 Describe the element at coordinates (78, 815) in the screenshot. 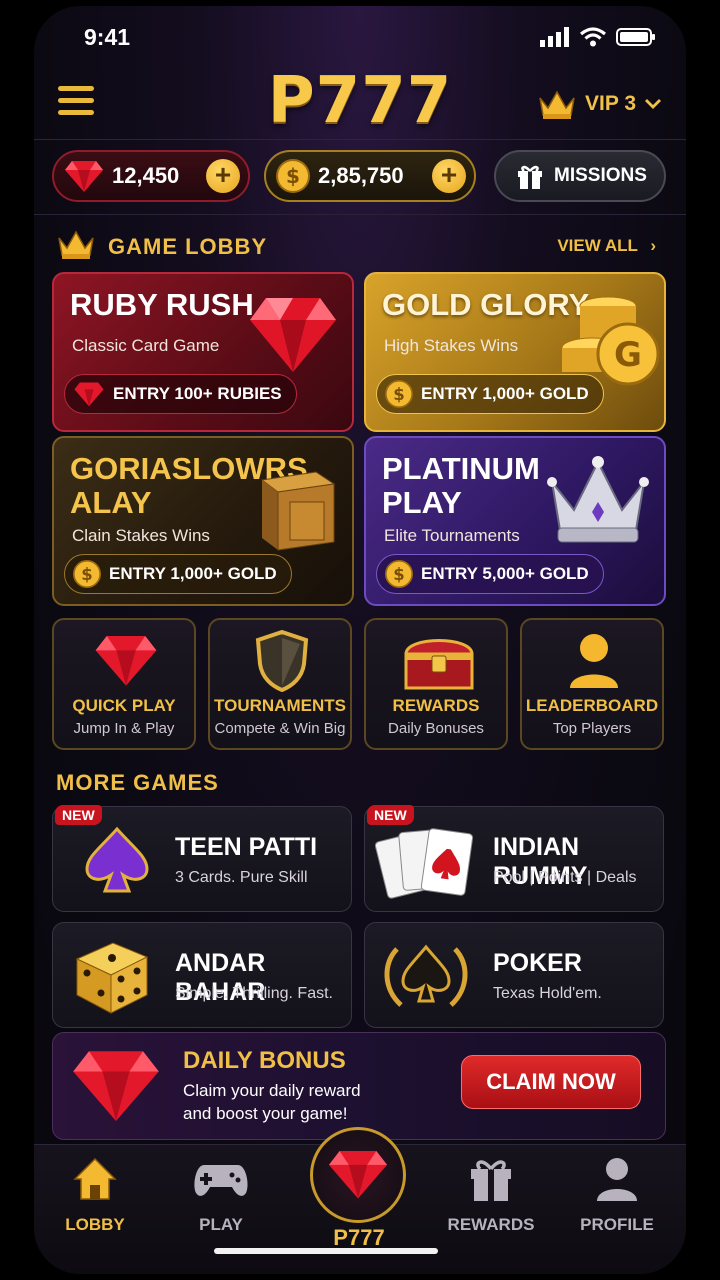

I see `new-badge: NEW` at that location.